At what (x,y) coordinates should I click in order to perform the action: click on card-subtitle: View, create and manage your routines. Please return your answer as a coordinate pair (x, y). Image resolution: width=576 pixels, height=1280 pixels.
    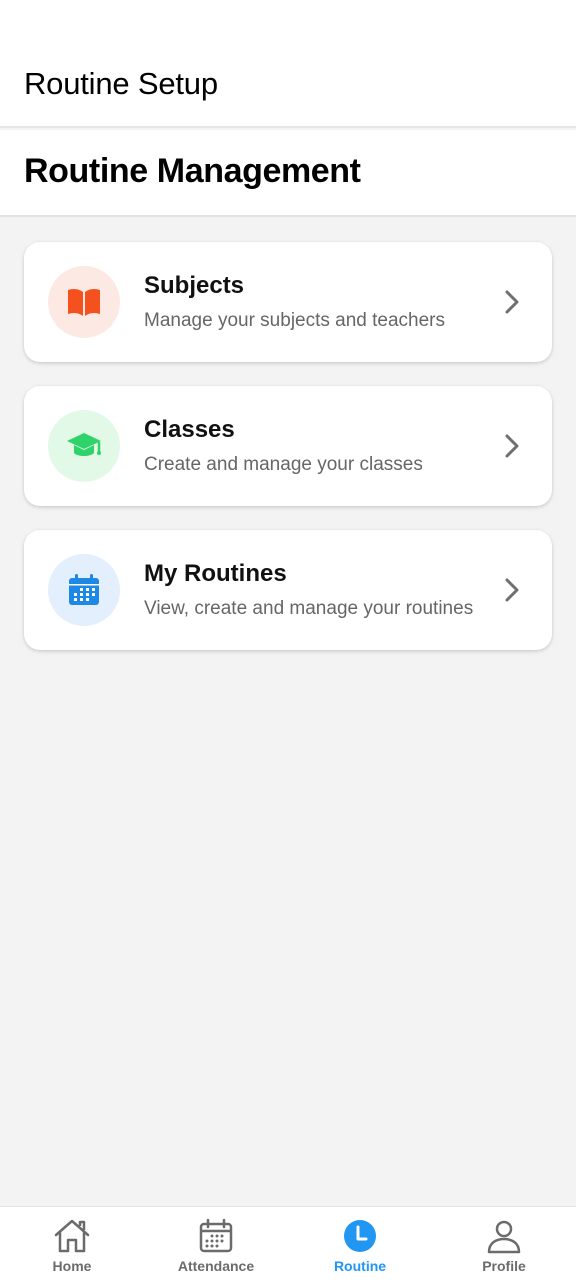
    Looking at the image, I should click on (309, 608).